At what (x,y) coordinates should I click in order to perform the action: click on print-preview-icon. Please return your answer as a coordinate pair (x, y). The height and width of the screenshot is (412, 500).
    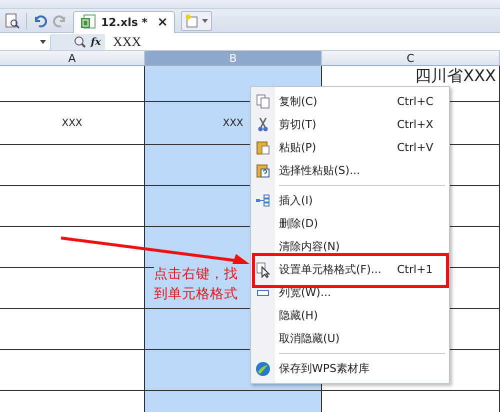
    Looking at the image, I should click on (12, 20).